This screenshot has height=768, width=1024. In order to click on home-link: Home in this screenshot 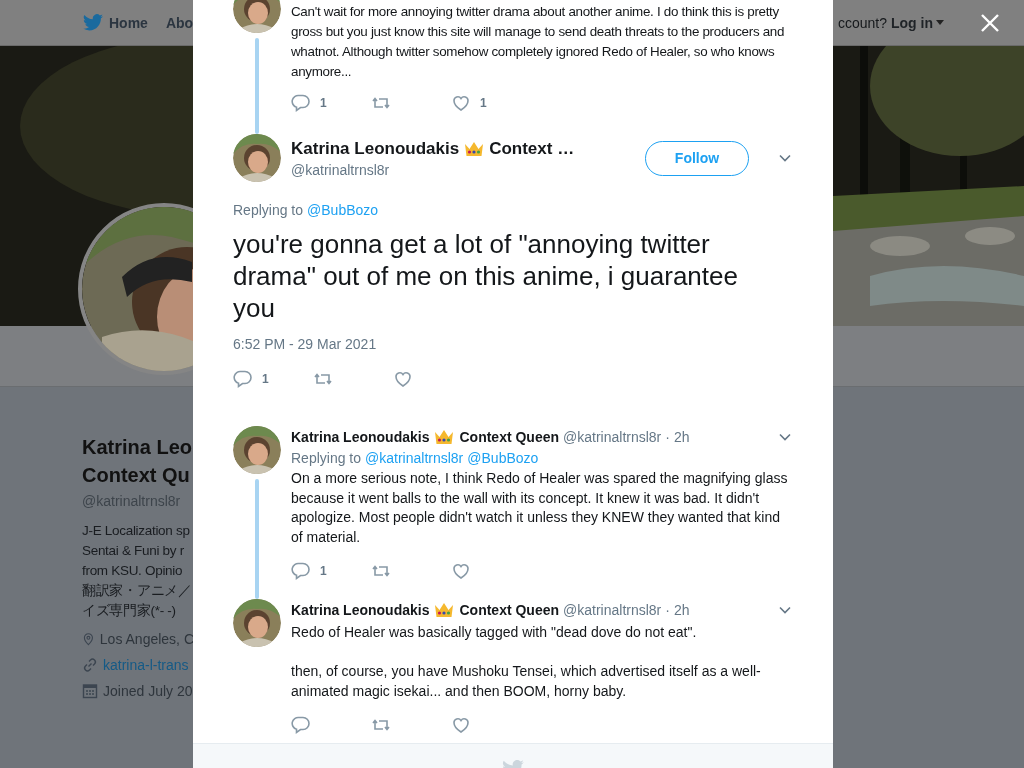, I will do `click(115, 22)`.